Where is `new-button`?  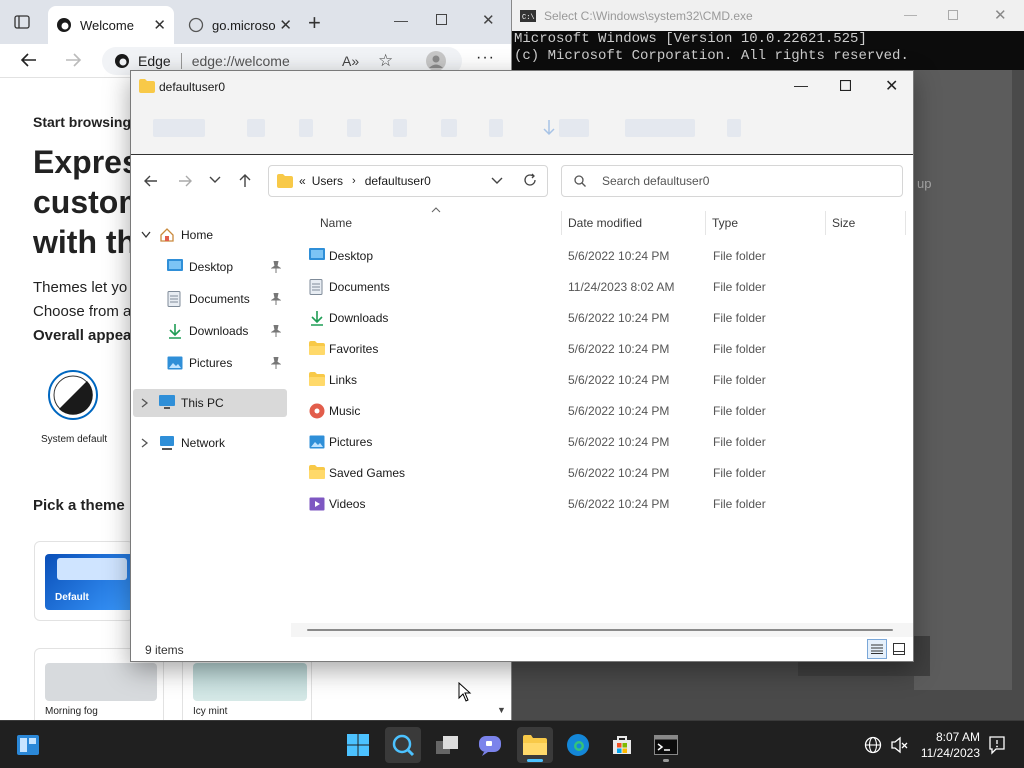
new-button is located at coordinates (179, 128).